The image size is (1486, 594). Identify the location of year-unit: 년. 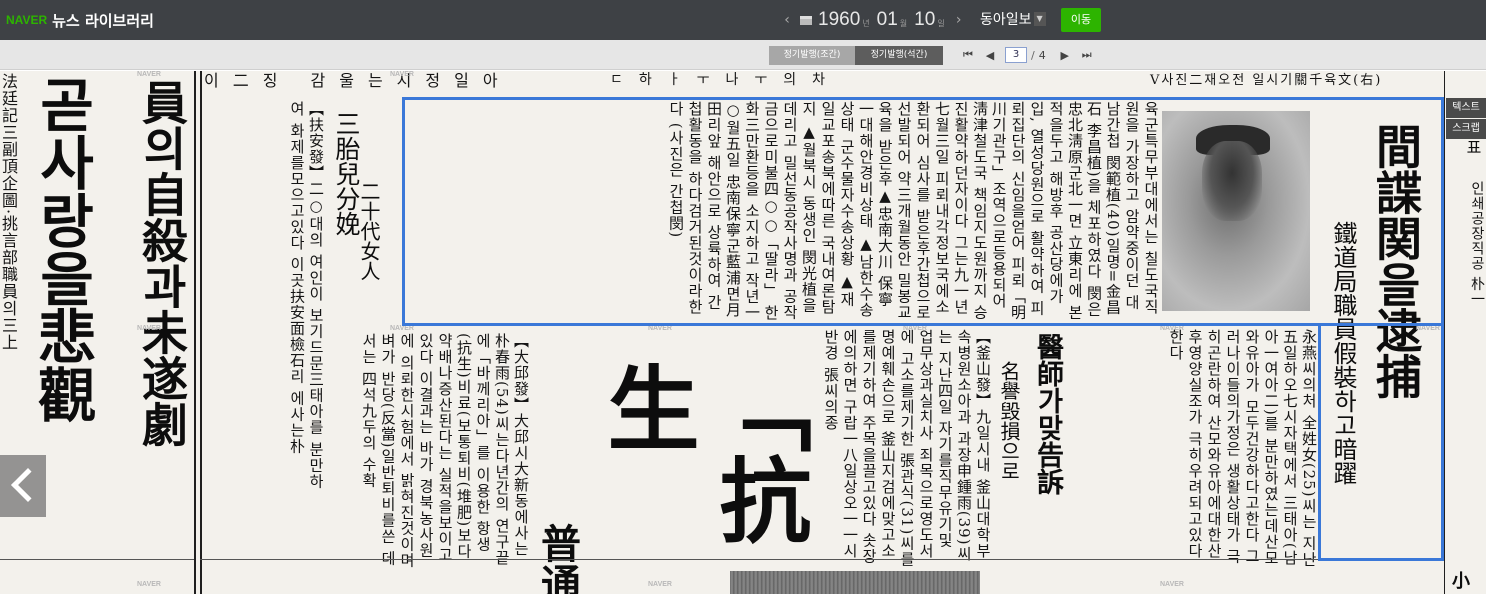
(866, 23).